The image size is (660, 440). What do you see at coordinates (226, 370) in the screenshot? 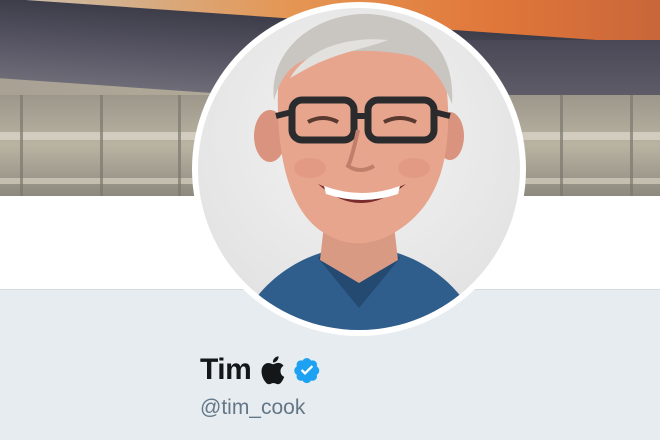
I see `profile-display-name: Tim` at bounding box center [226, 370].